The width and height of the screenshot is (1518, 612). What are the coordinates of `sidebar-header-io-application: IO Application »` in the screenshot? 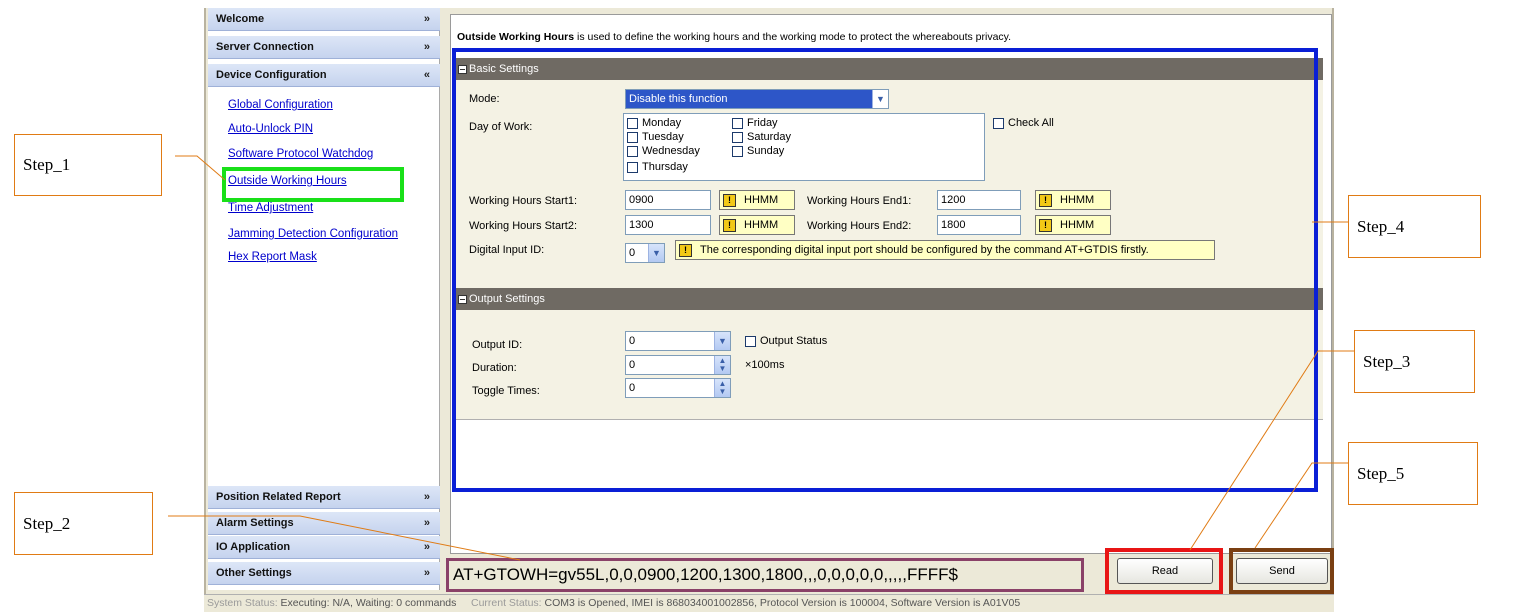 It's located at (324, 547).